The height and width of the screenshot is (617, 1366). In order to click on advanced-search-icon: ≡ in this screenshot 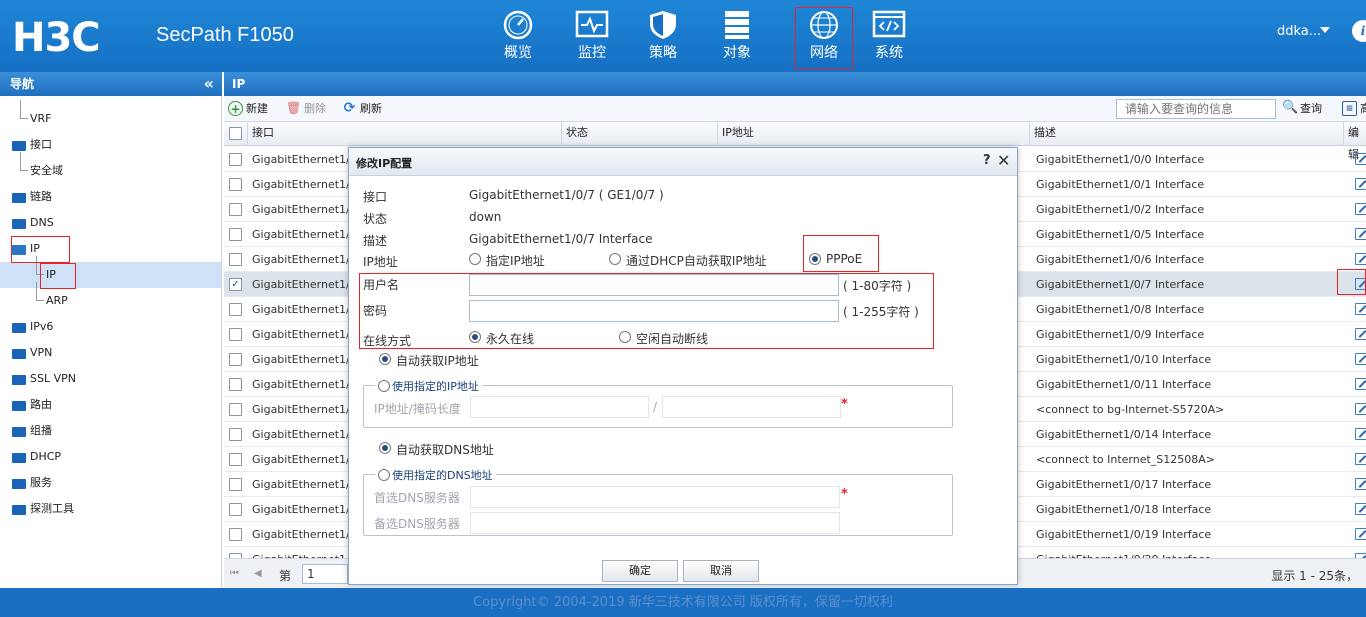, I will do `click(1349, 108)`.